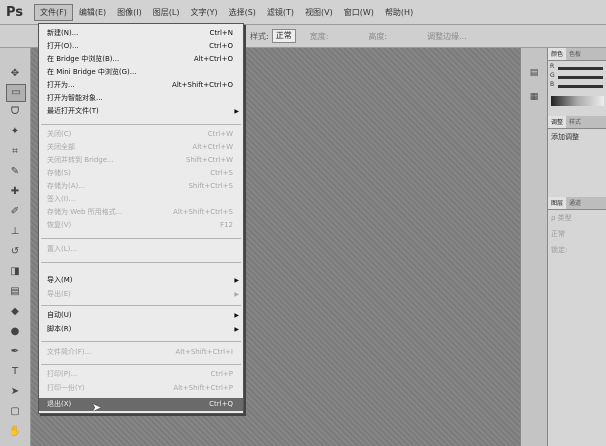 The image size is (606, 446). Describe the element at coordinates (552, 75) in the screenshot. I see `green-channel-label: G` at that location.